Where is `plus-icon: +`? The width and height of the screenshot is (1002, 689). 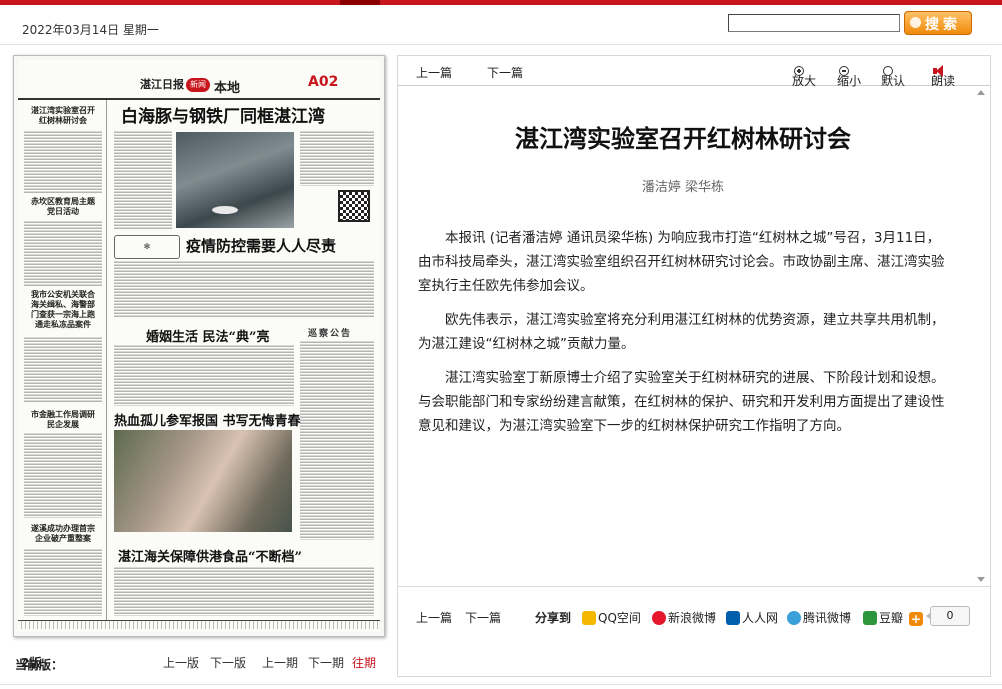 plus-icon: + is located at coordinates (916, 619).